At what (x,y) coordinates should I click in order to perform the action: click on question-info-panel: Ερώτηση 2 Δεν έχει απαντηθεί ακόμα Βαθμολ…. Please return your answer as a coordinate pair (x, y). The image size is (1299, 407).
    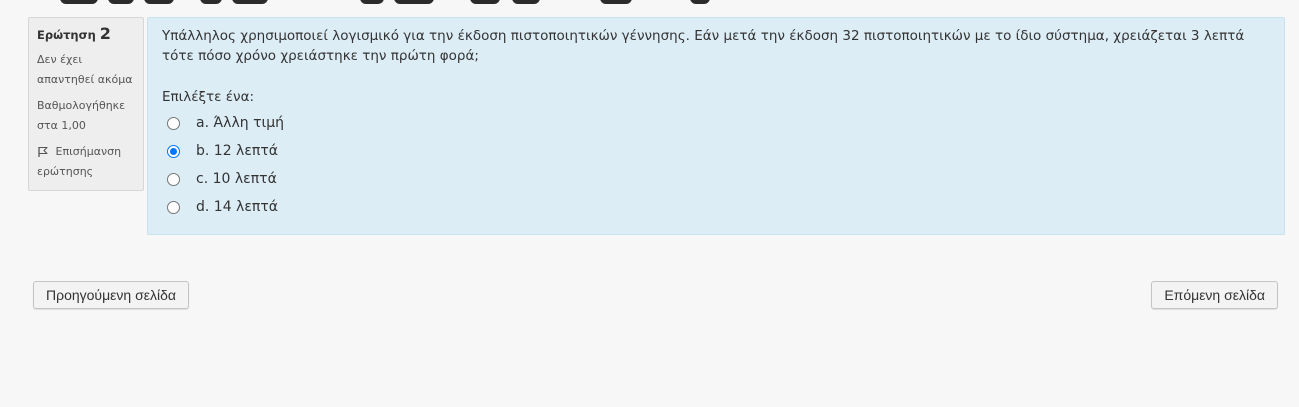
    Looking at the image, I should click on (86, 104).